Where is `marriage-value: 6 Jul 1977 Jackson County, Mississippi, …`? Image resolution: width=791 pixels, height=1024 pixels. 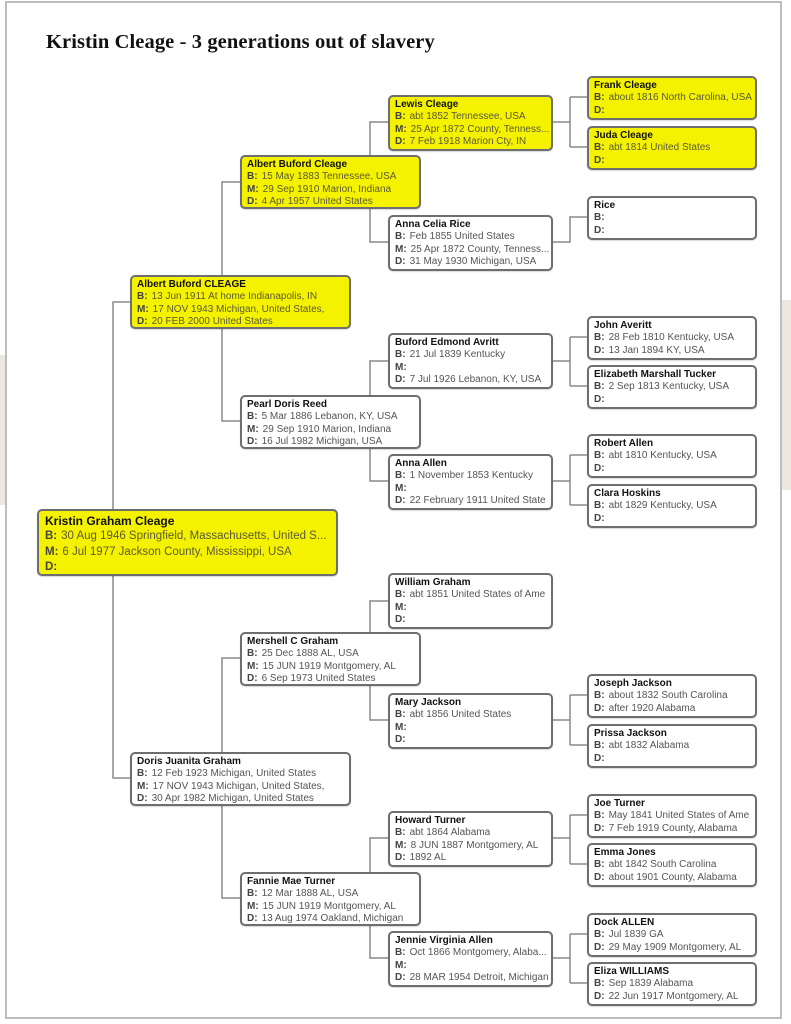
marriage-value: 6 Jul 1977 Jackson County, Mississippi, … is located at coordinates (177, 551).